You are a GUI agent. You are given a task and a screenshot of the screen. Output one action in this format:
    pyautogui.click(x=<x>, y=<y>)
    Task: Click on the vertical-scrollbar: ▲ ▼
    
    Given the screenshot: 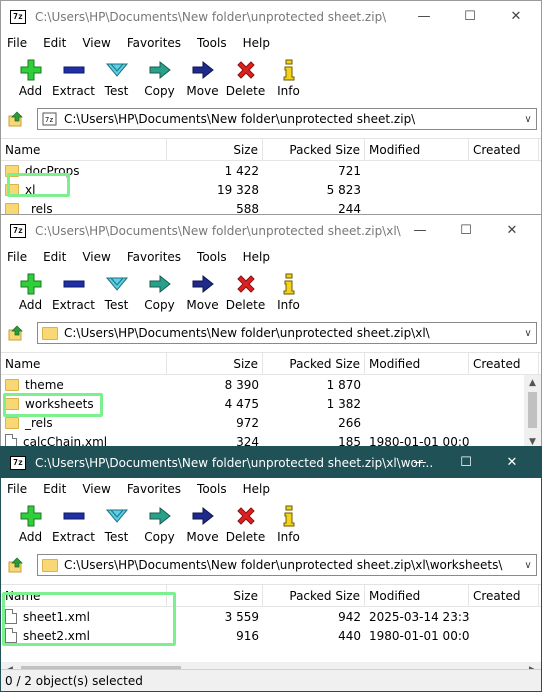 What is the action you would take?
    pyautogui.click(x=532, y=412)
    